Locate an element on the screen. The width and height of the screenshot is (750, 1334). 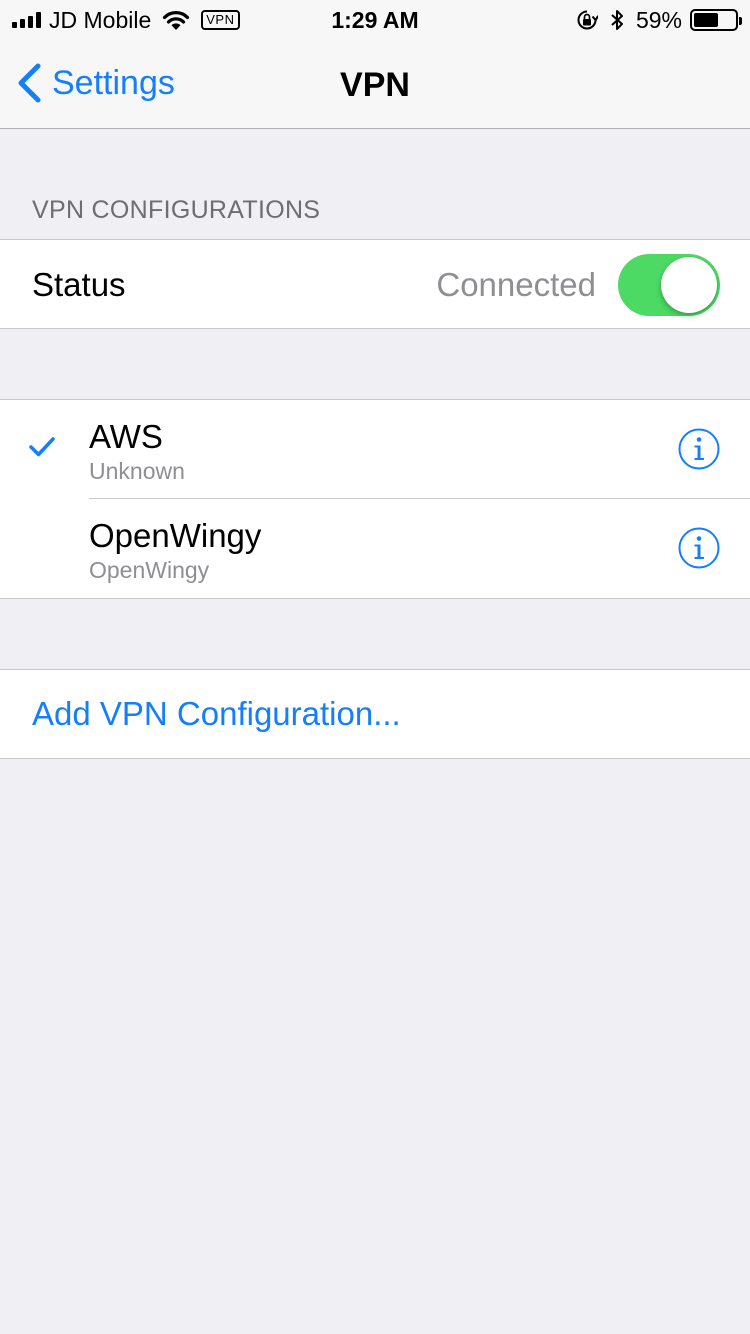
status-group: Status Connected is located at coordinates (375, 284).